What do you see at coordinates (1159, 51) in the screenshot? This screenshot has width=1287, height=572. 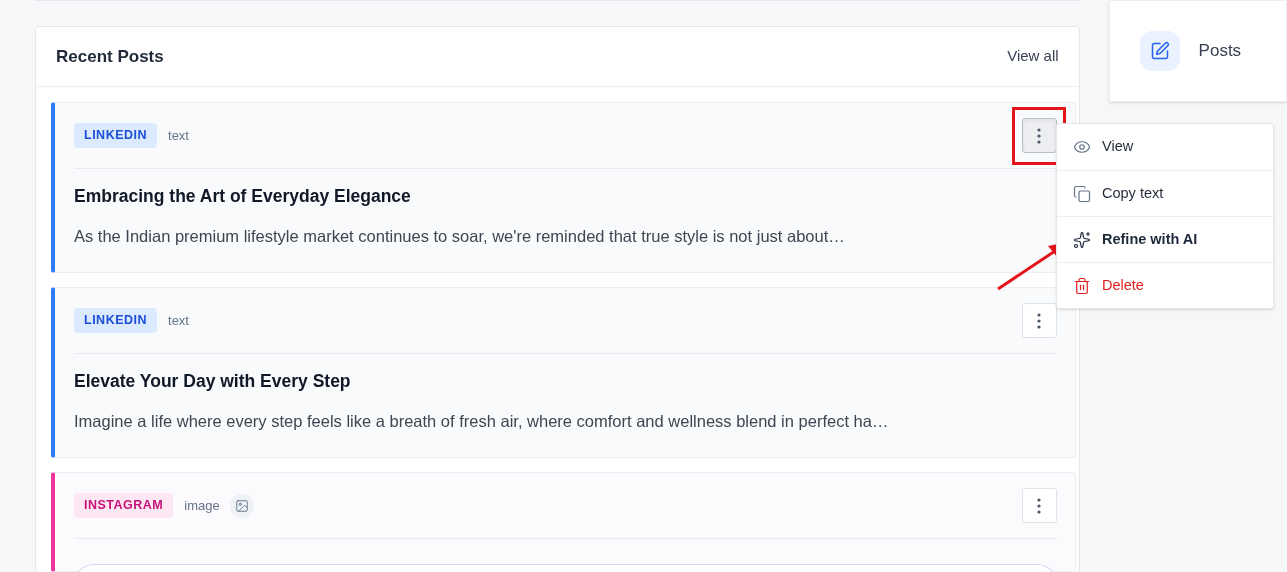 I see `edit-icon` at bounding box center [1159, 51].